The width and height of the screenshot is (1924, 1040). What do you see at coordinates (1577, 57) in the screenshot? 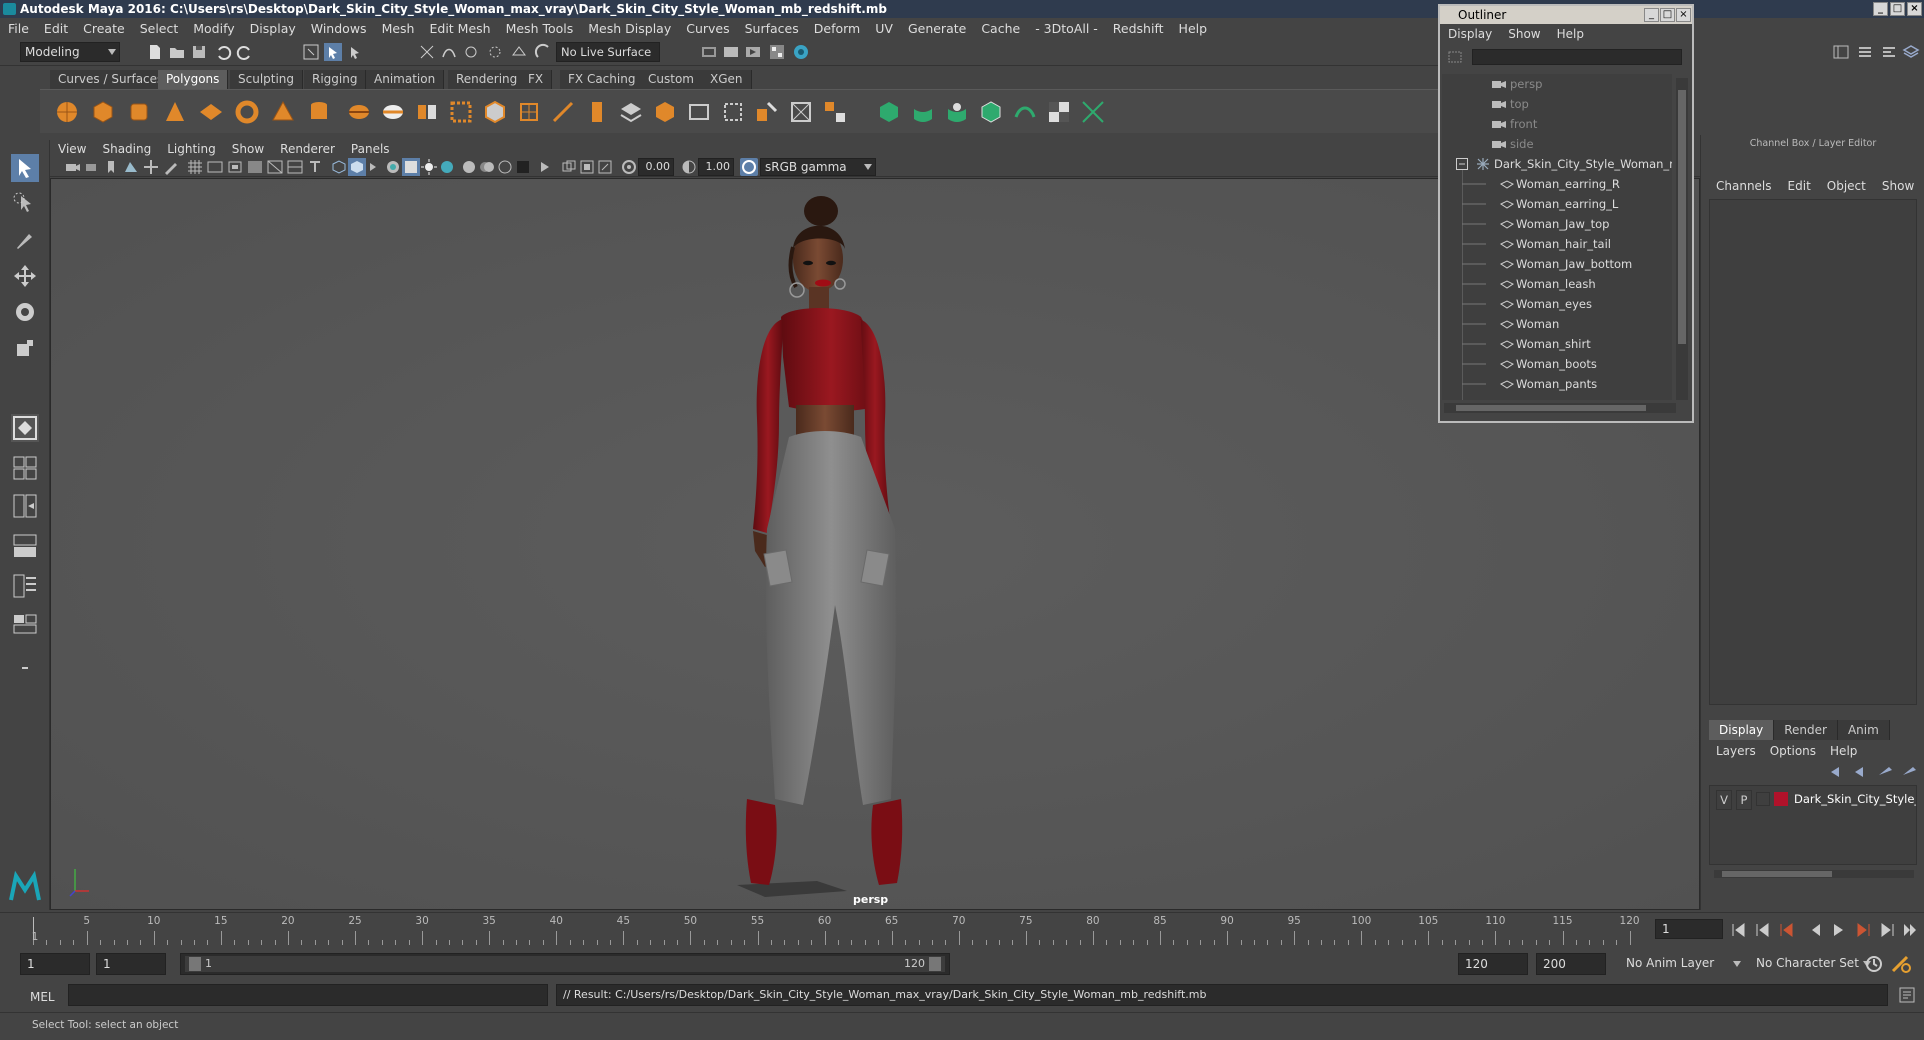
I see `outliner-search-input` at bounding box center [1577, 57].